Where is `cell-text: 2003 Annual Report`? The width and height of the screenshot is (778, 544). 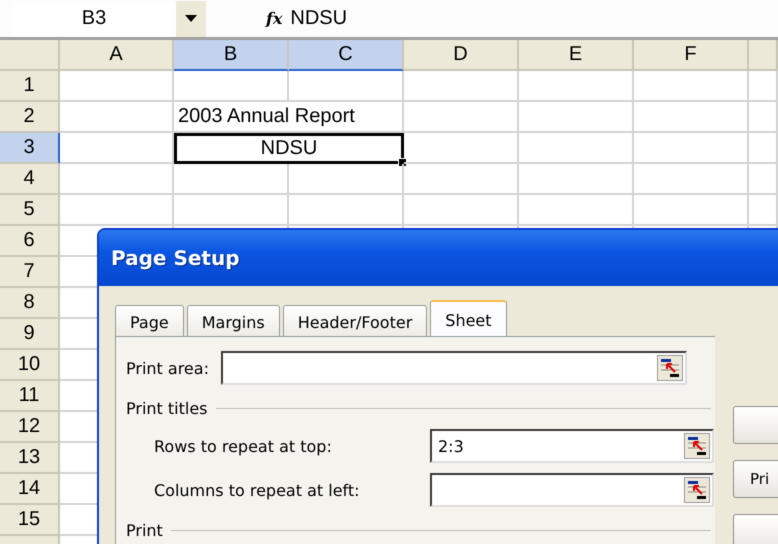 cell-text: 2003 Annual Report is located at coordinates (266, 116).